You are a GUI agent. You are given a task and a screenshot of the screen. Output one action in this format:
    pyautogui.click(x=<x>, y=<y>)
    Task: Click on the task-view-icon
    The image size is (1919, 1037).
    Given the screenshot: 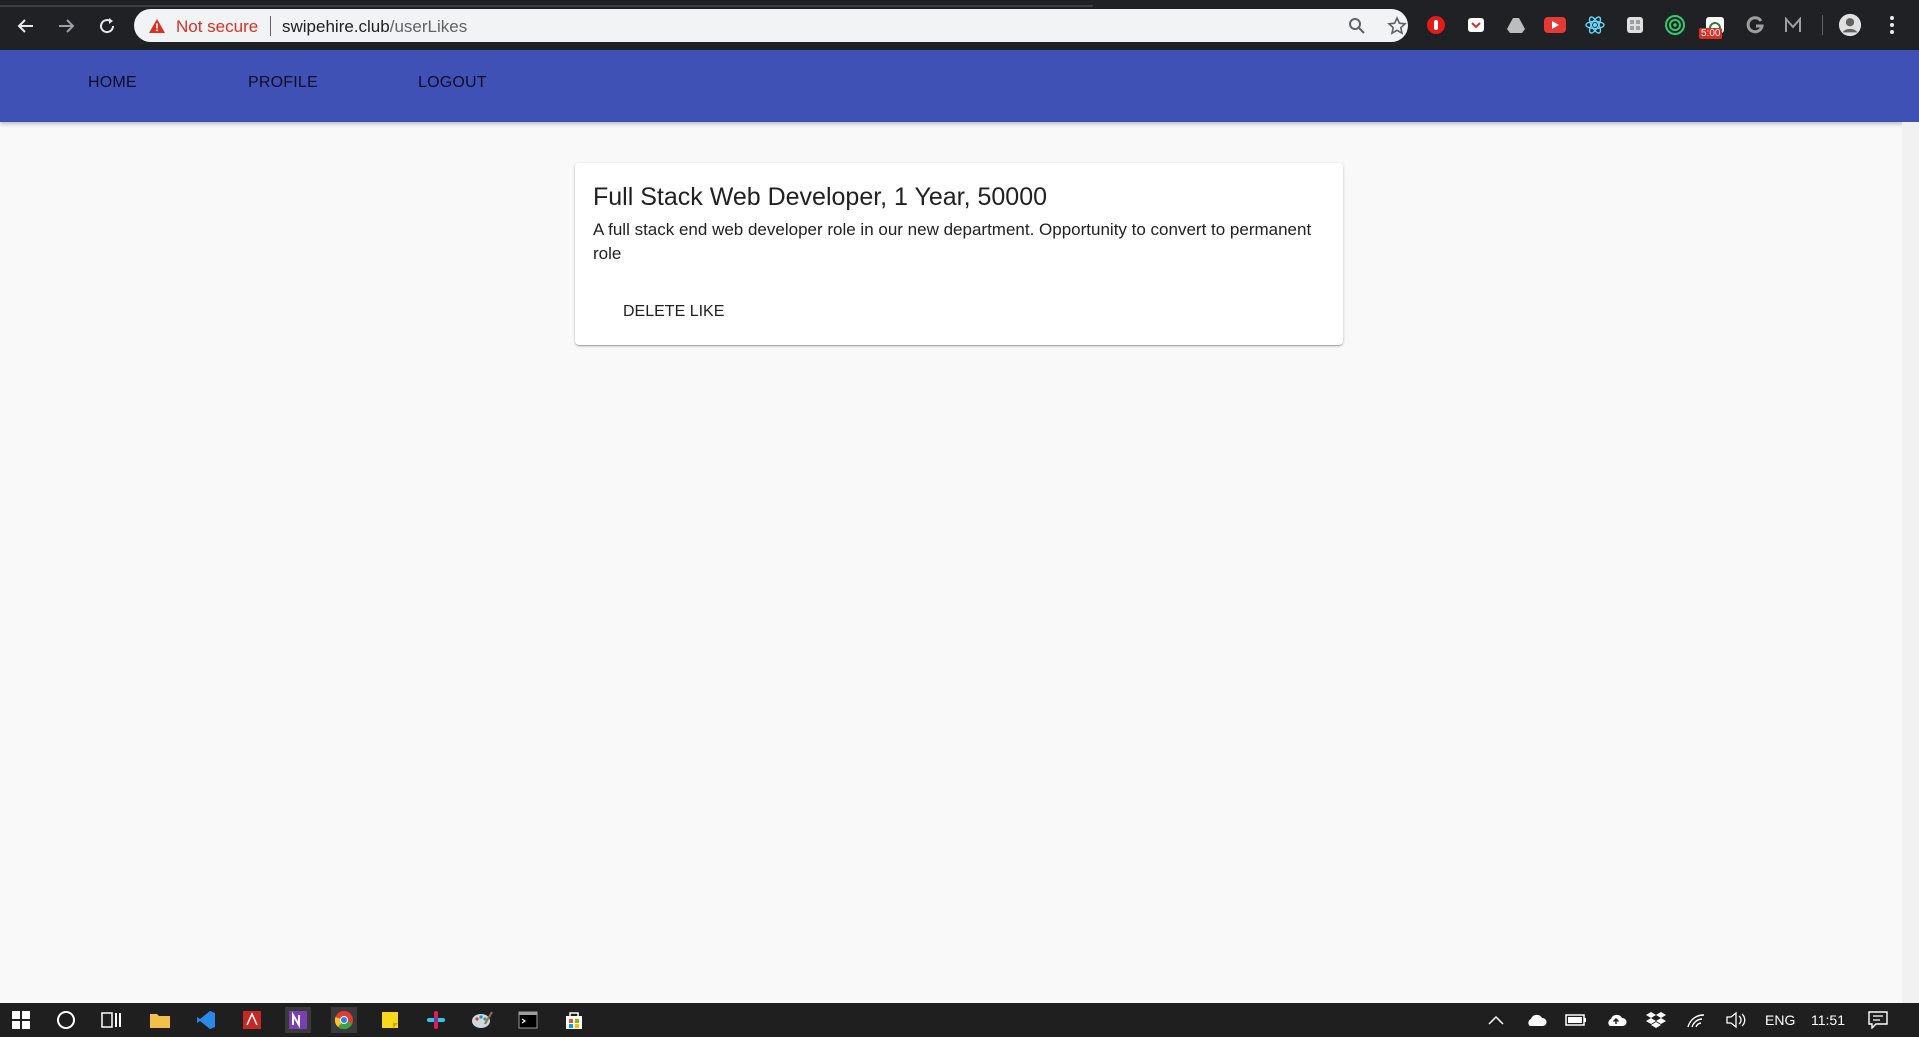 What is the action you would take?
    pyautogui.click(x=111, y=1020)
    